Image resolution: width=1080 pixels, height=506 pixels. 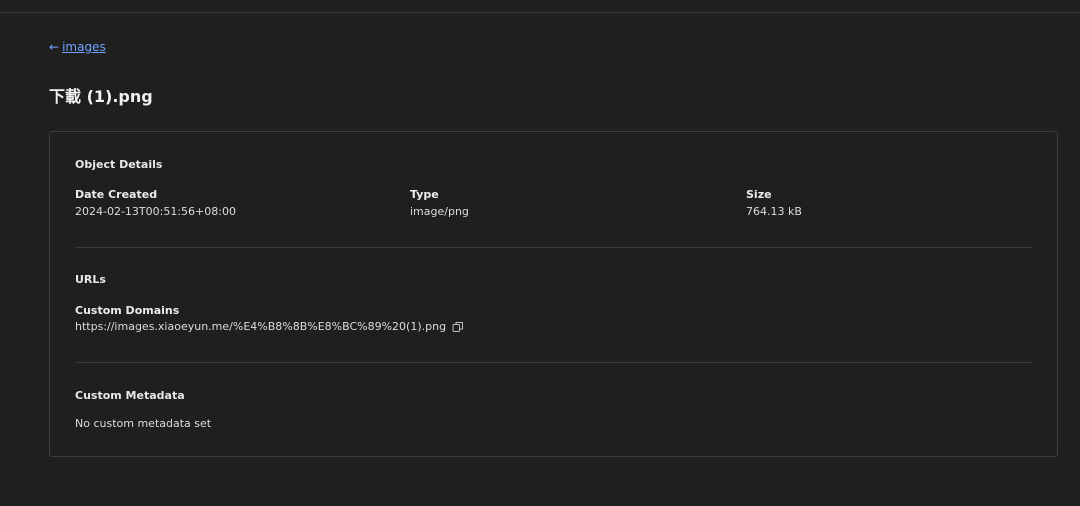 What do you see at coordinates (439, 211) in the screenshot?
I see `type-value: image/png` at bounding box center [439, 211].